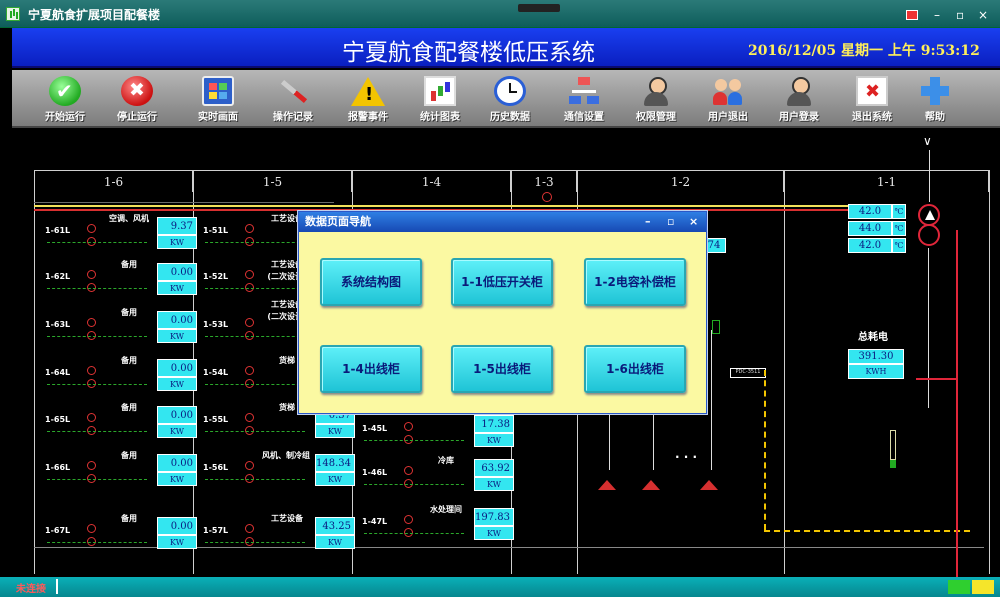 The width and height of the screenshot is (1000, 597). I want to click on screwdriver-icon, so click(293, 91).